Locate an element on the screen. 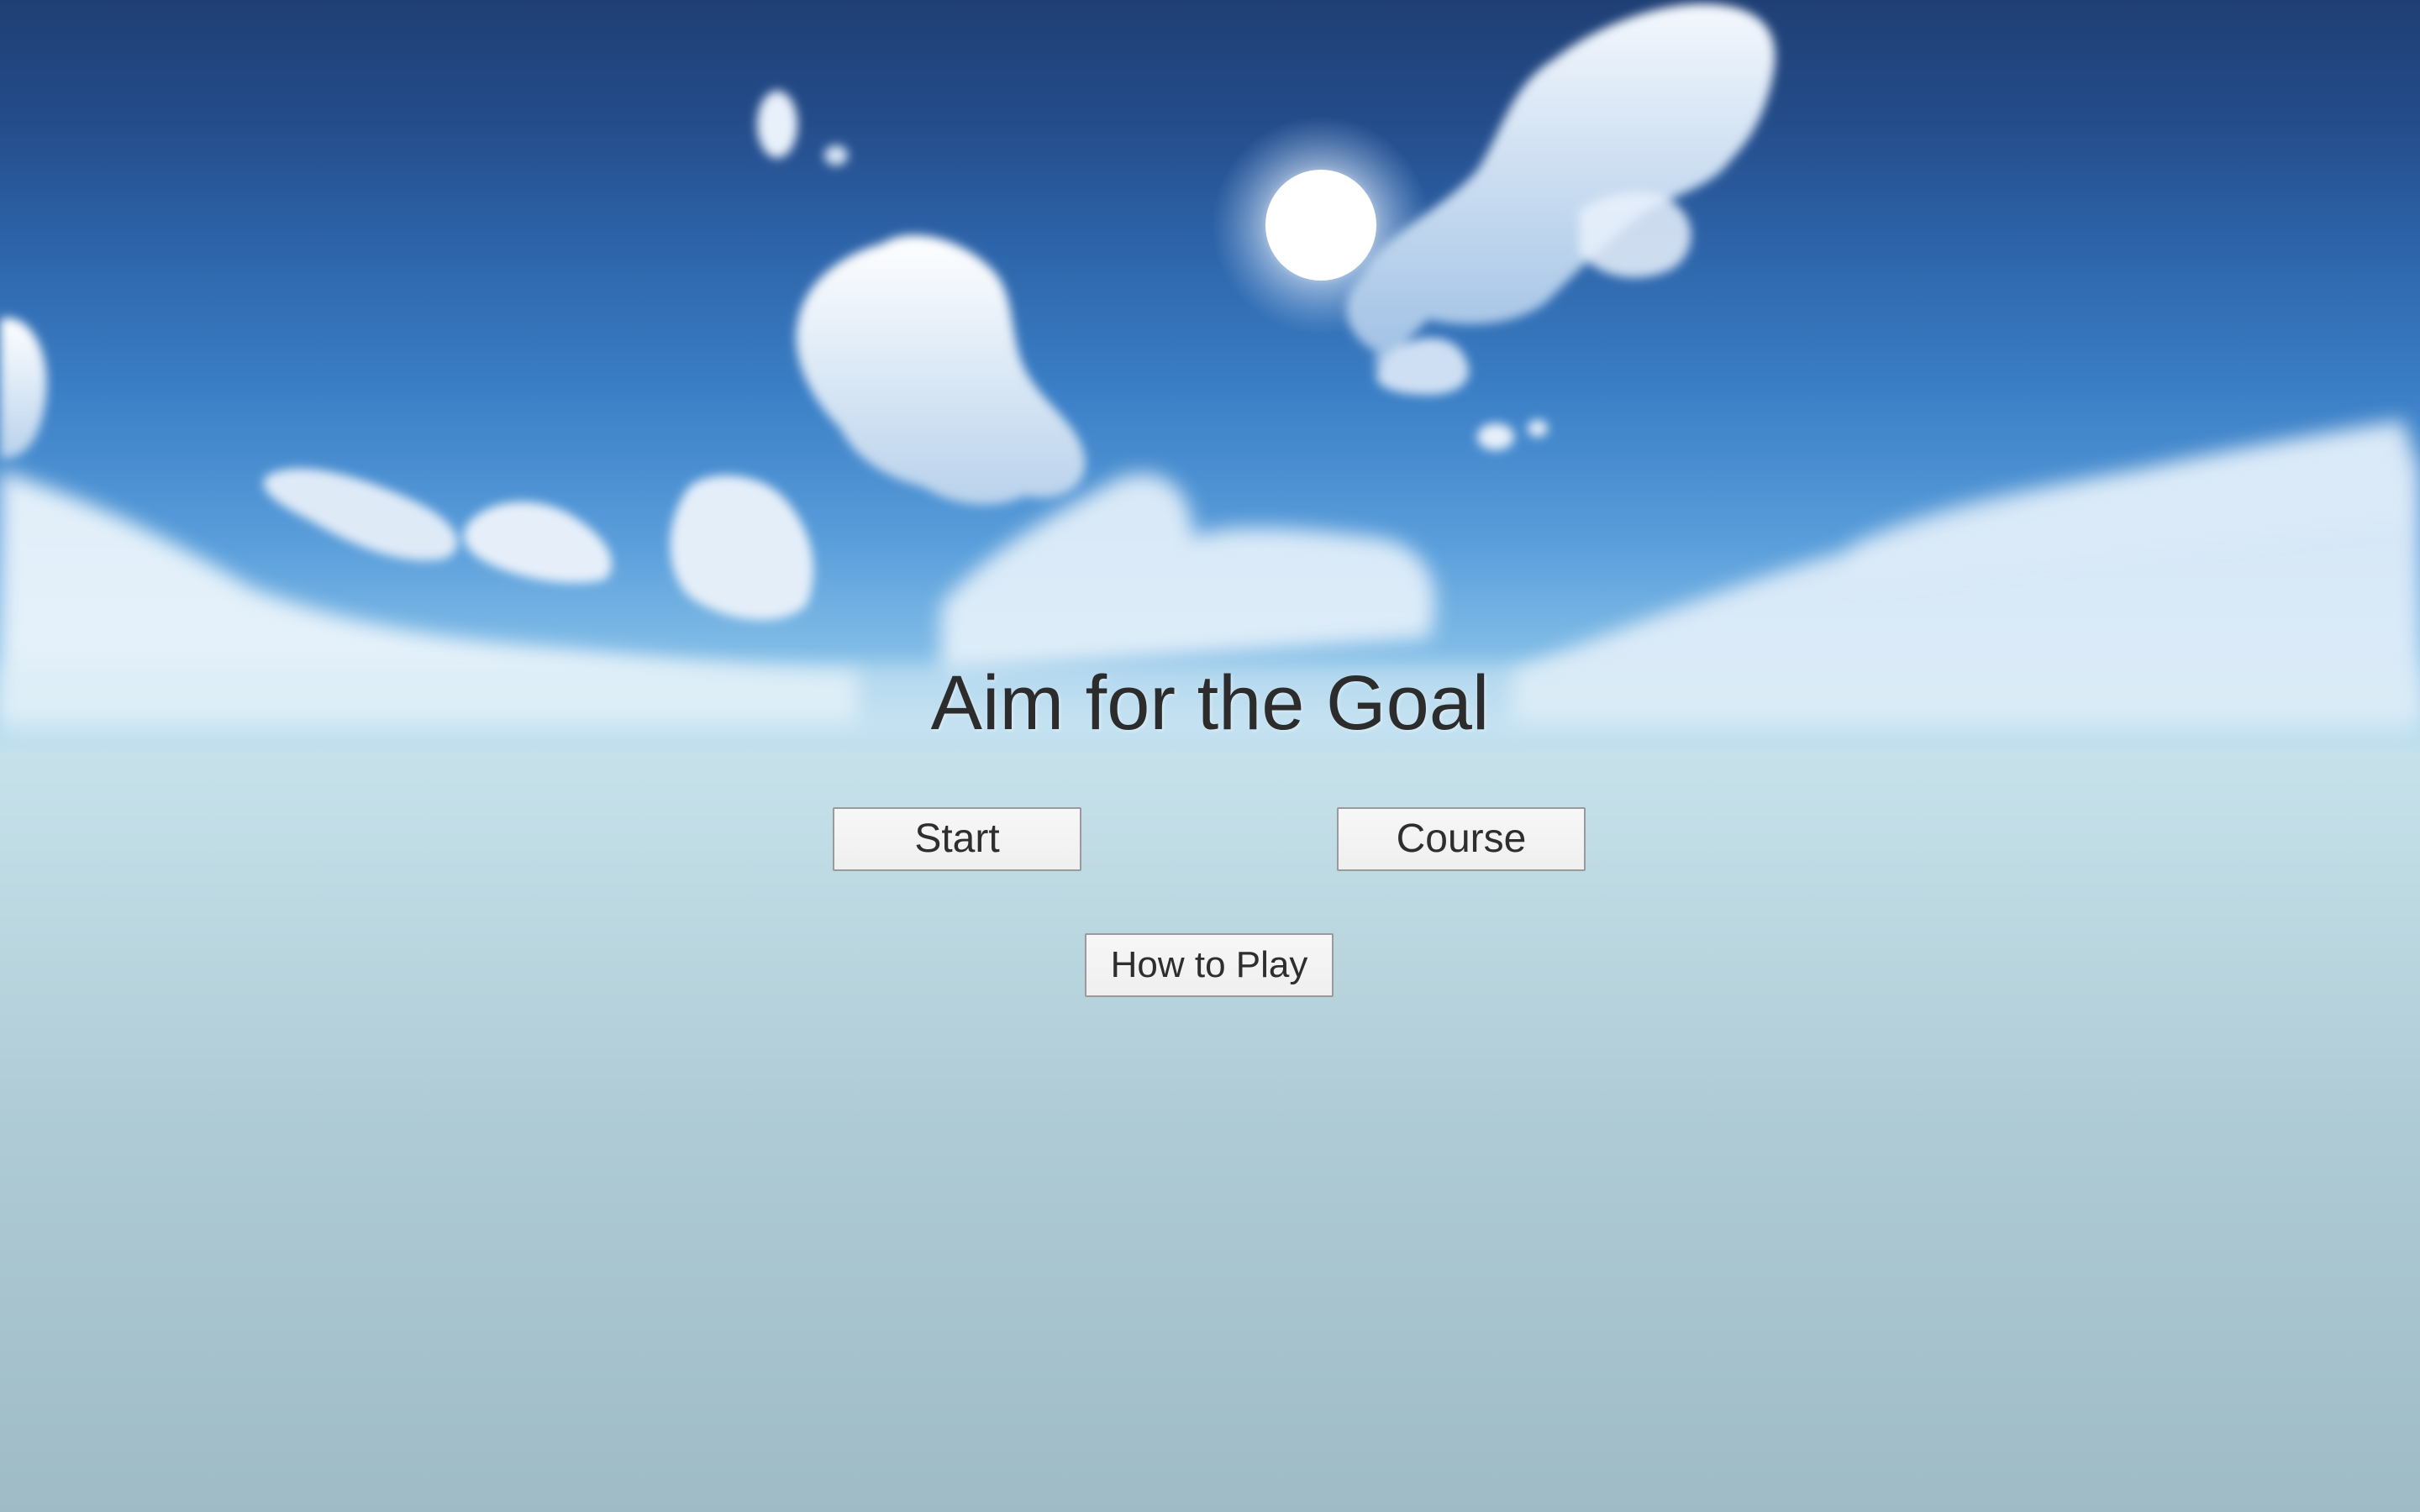 The image size is (2420, 1512). cloud-mid-left is located at coordinates (538, 544).